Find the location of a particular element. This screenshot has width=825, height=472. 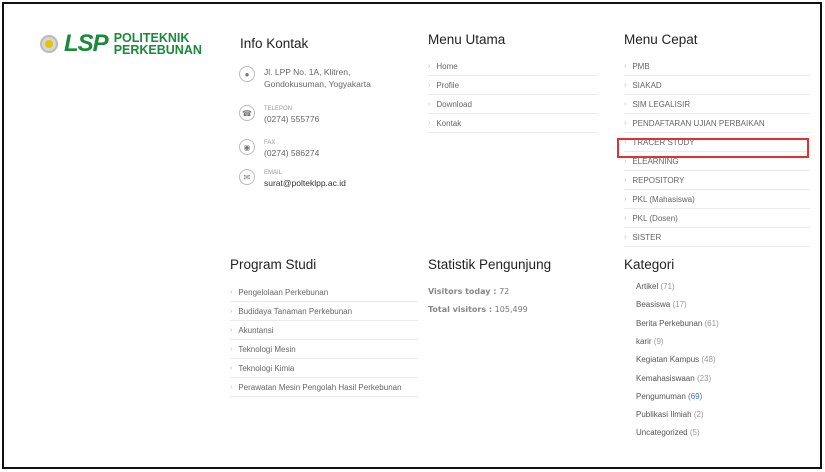

menu-item: › Teknologi Mesin is located at coordinates (263, 349).